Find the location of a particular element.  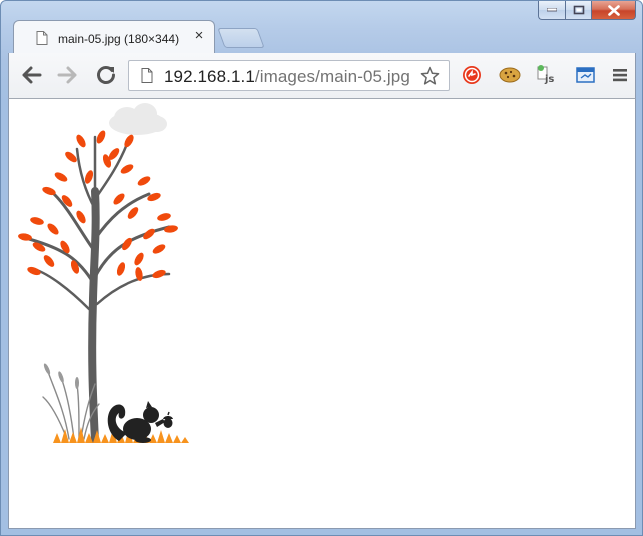

address-bar: 192.168.1.1/images/main-05.jpg is located at coordinates (289, 75).